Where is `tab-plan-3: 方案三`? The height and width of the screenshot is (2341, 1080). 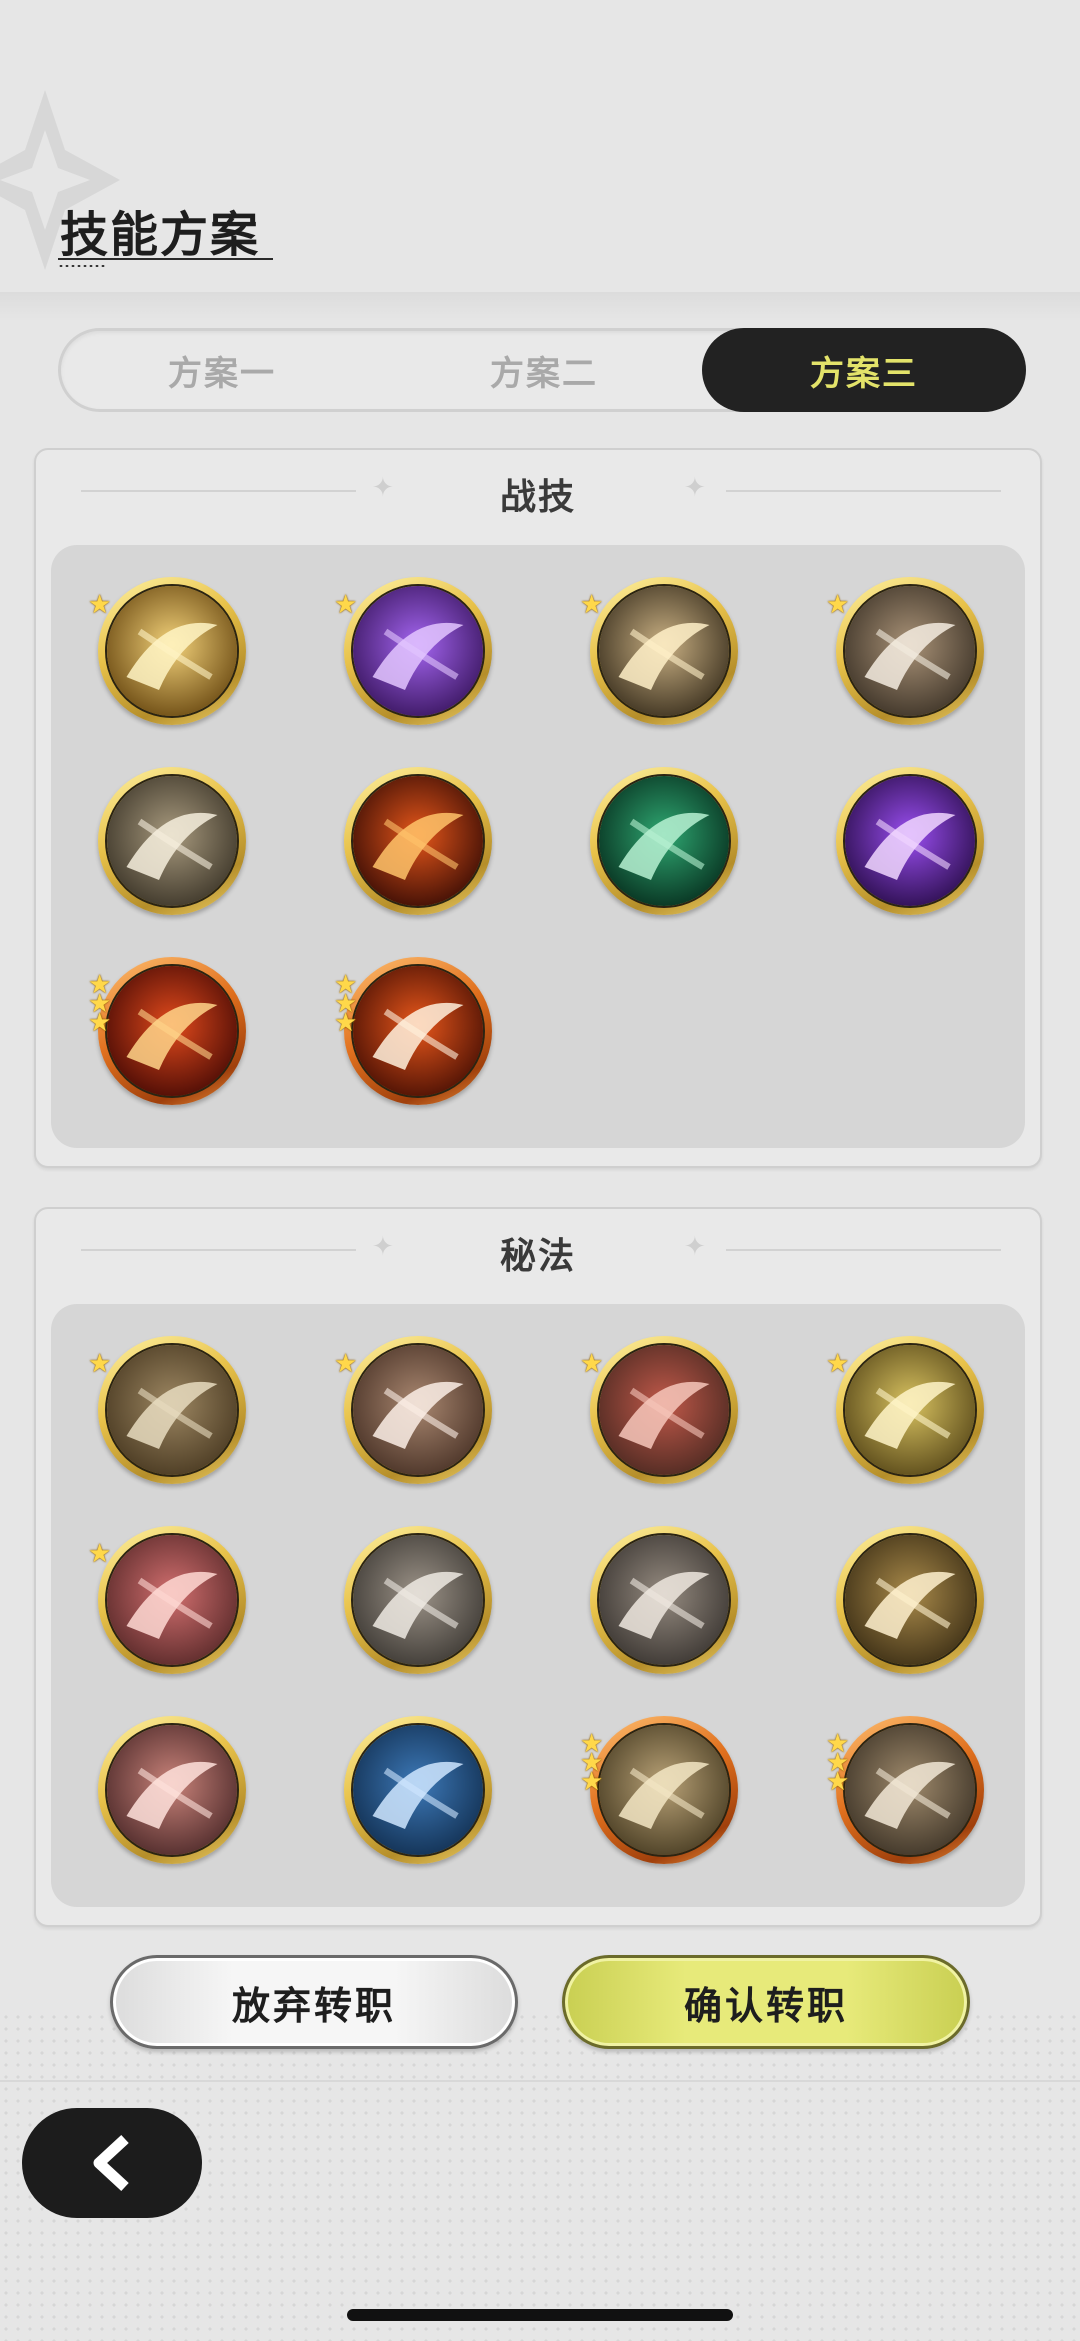
tab-plan-3: 方案三 is located at coordinates (864, 370).